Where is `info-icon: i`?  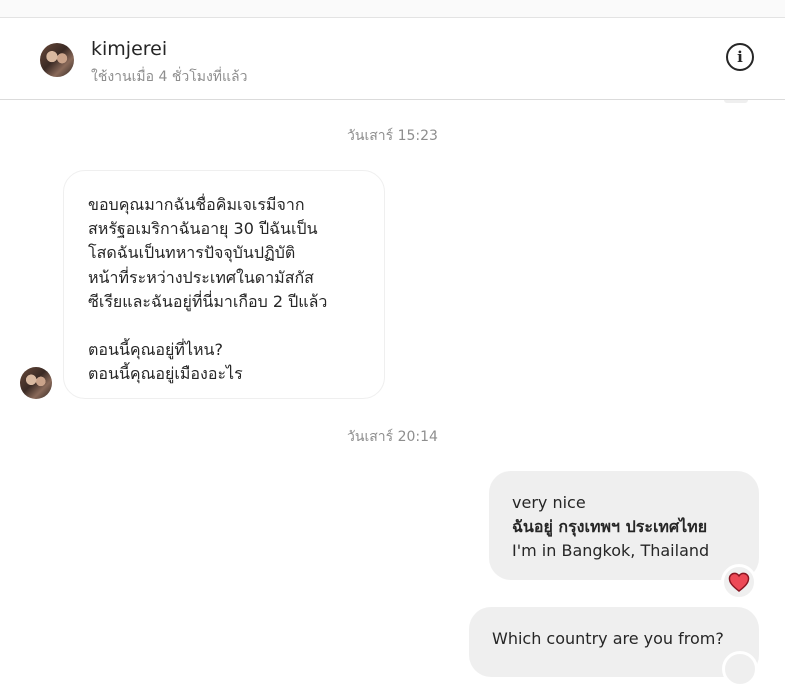 info-icon: i is located at coordinates (740, 57).